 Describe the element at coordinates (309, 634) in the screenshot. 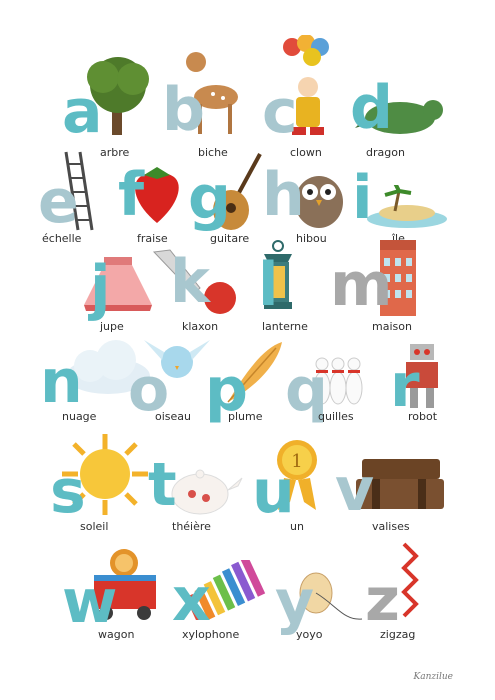

I see `word-yoyo: yoyo` at that location.